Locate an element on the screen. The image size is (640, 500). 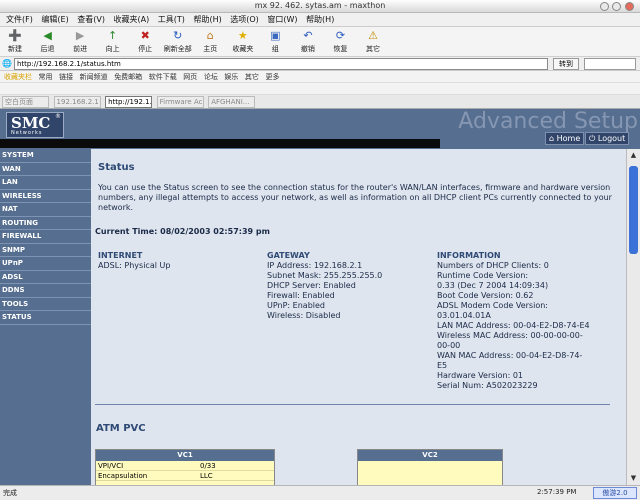
address-input is located at coordinates (281, 64).